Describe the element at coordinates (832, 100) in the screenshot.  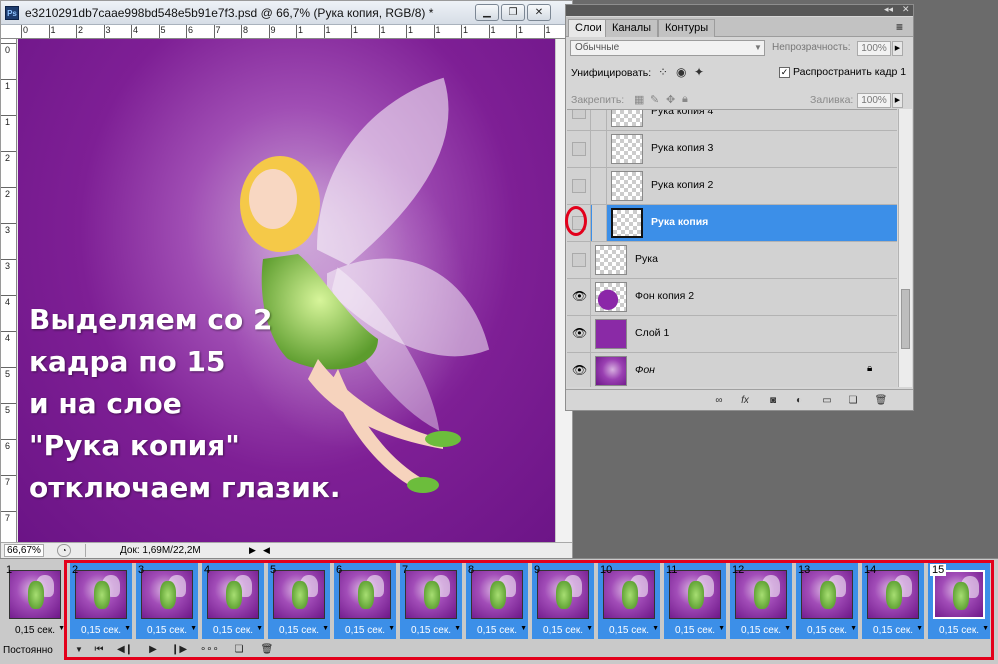
I see `fill-label: Заливка:` at that location.